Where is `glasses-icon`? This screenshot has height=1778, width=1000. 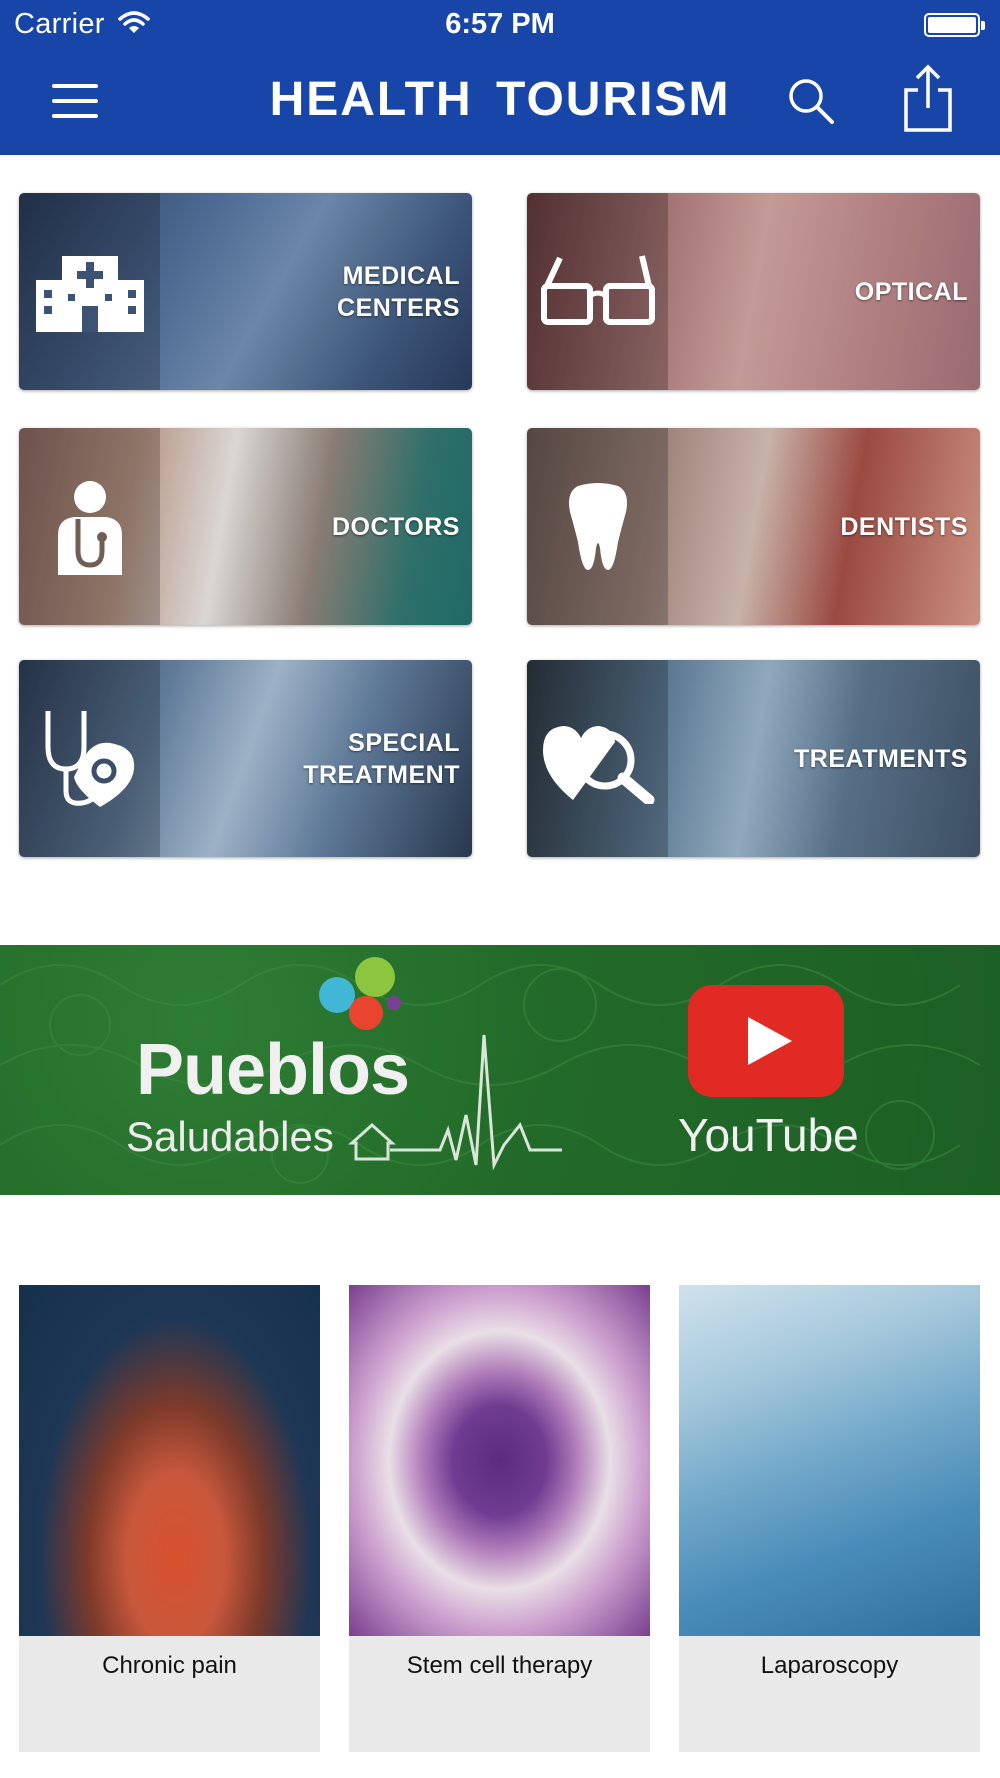 glasses-icon is located at coordinates (597, 291).